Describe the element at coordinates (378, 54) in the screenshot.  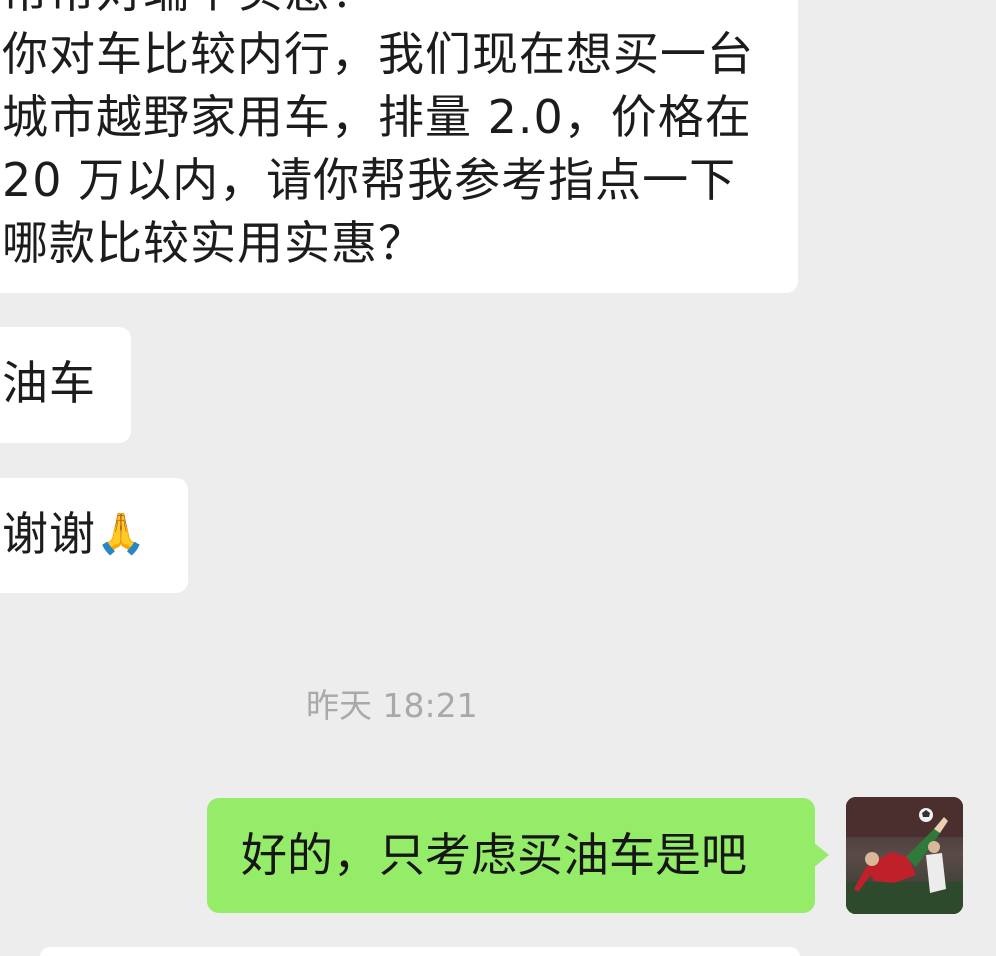
I see `message-line: 你对车比较内行，我们现在想买一台` at that location.